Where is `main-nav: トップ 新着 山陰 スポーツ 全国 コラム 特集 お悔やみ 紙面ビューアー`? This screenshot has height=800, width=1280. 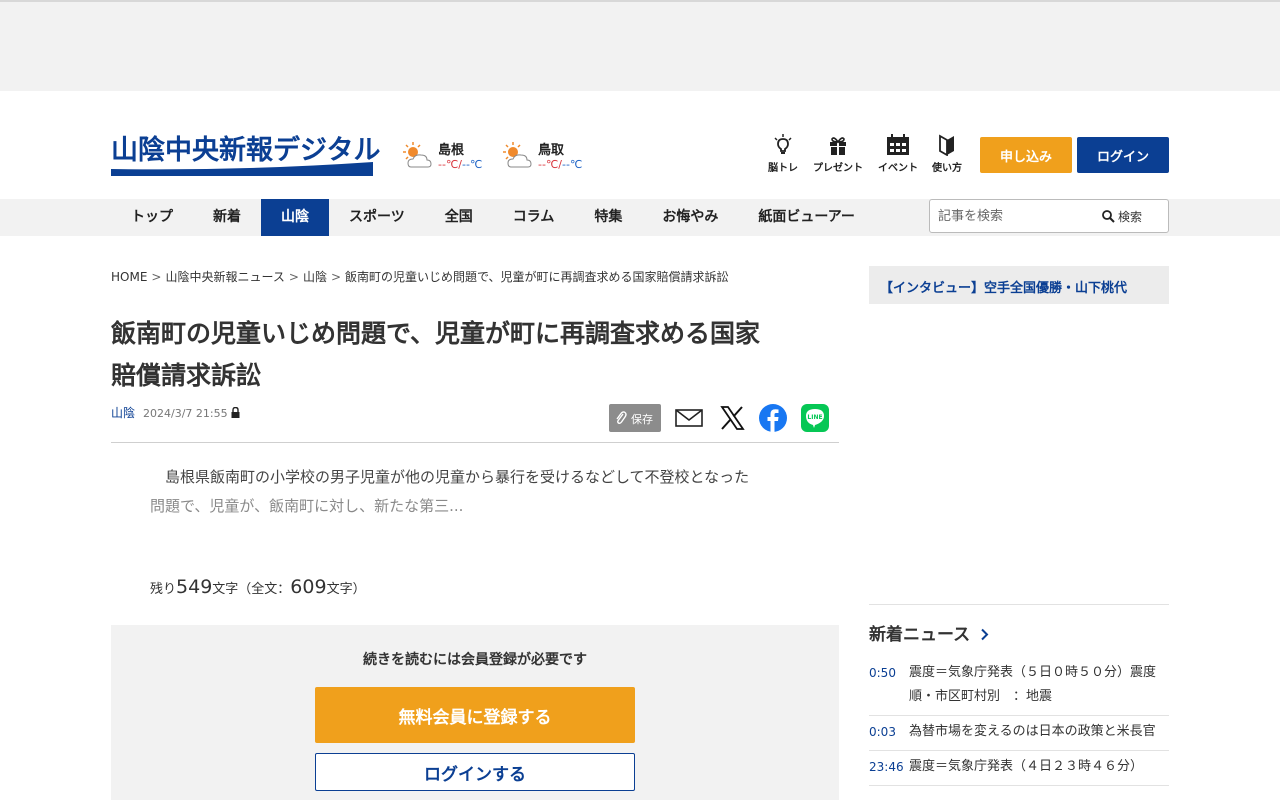 main-nav: トップ 新着 山陰 スポーツ 全国 コラム 特集 お悔やみ 紙面ビューアー is located at coordinates (493, 217).